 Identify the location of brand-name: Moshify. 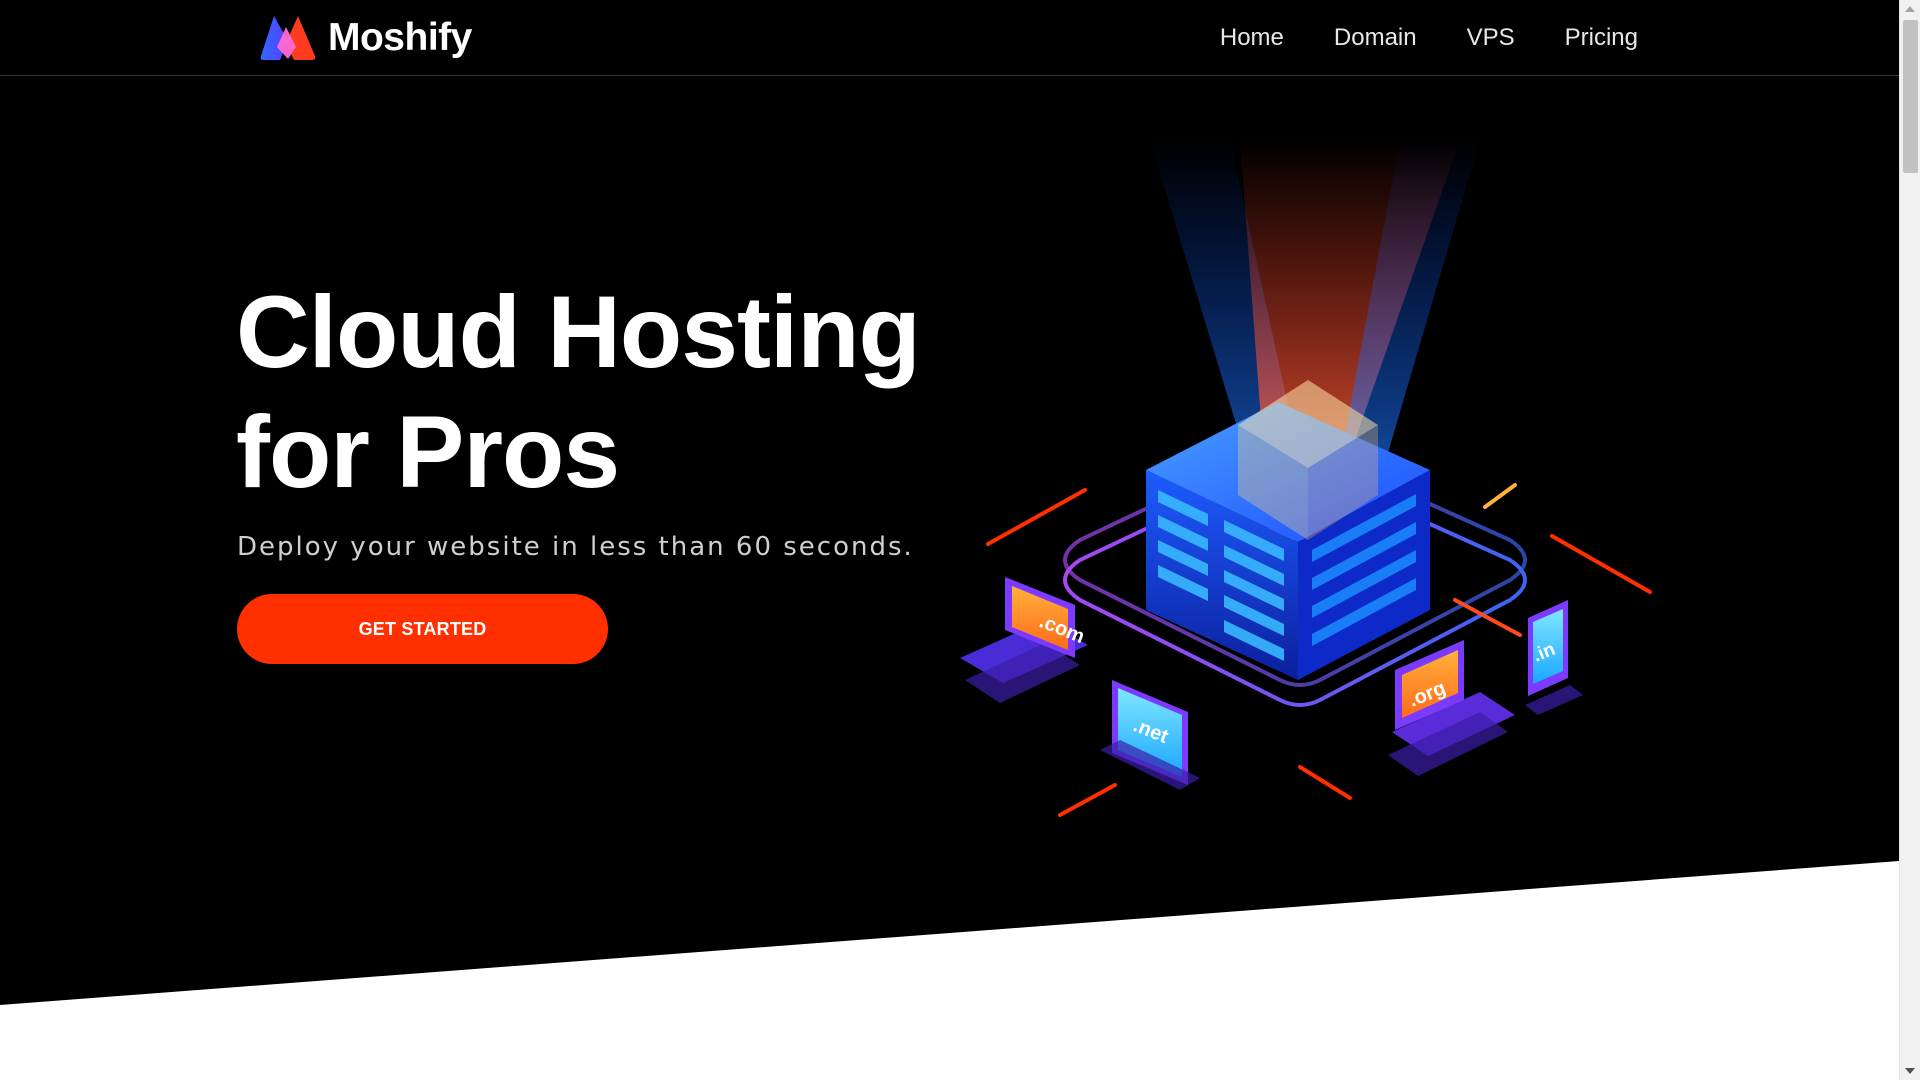
(400, 37).